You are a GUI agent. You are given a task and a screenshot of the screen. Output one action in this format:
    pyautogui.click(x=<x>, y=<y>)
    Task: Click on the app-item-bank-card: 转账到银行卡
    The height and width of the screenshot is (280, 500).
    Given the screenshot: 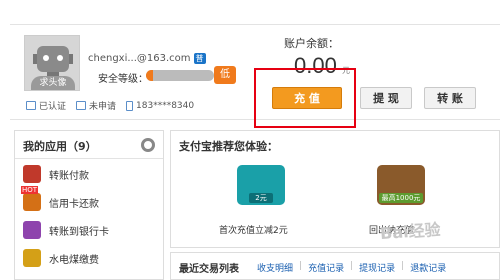 What is the action you would take?
    pyautogui.click(x=66, y=230)
    